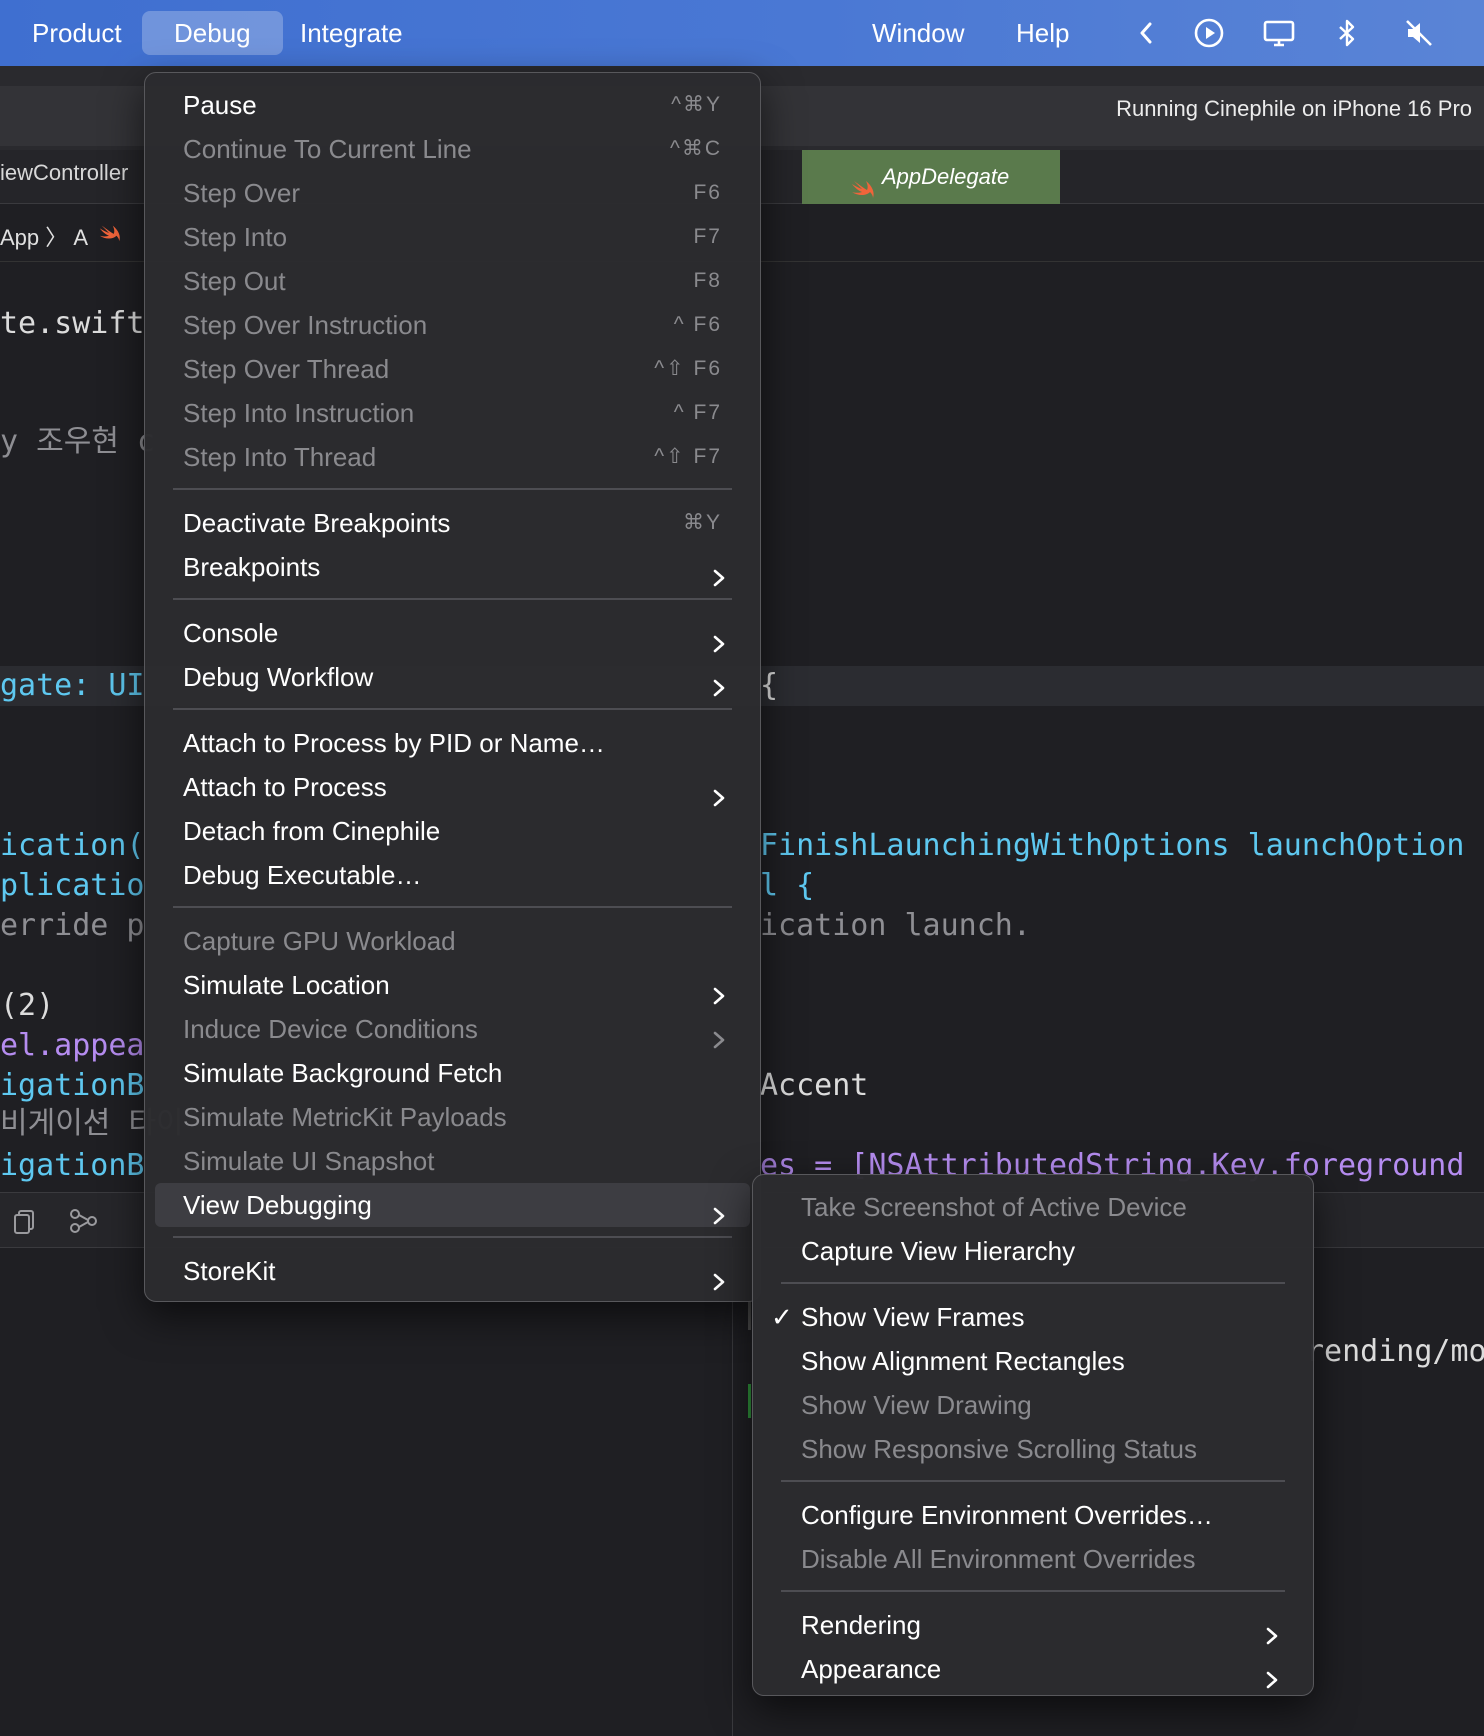  What do you see at coordinates (212, 33) in the screenshot?
I see `menu-debug: Debug` at bounding box center [212, 33].